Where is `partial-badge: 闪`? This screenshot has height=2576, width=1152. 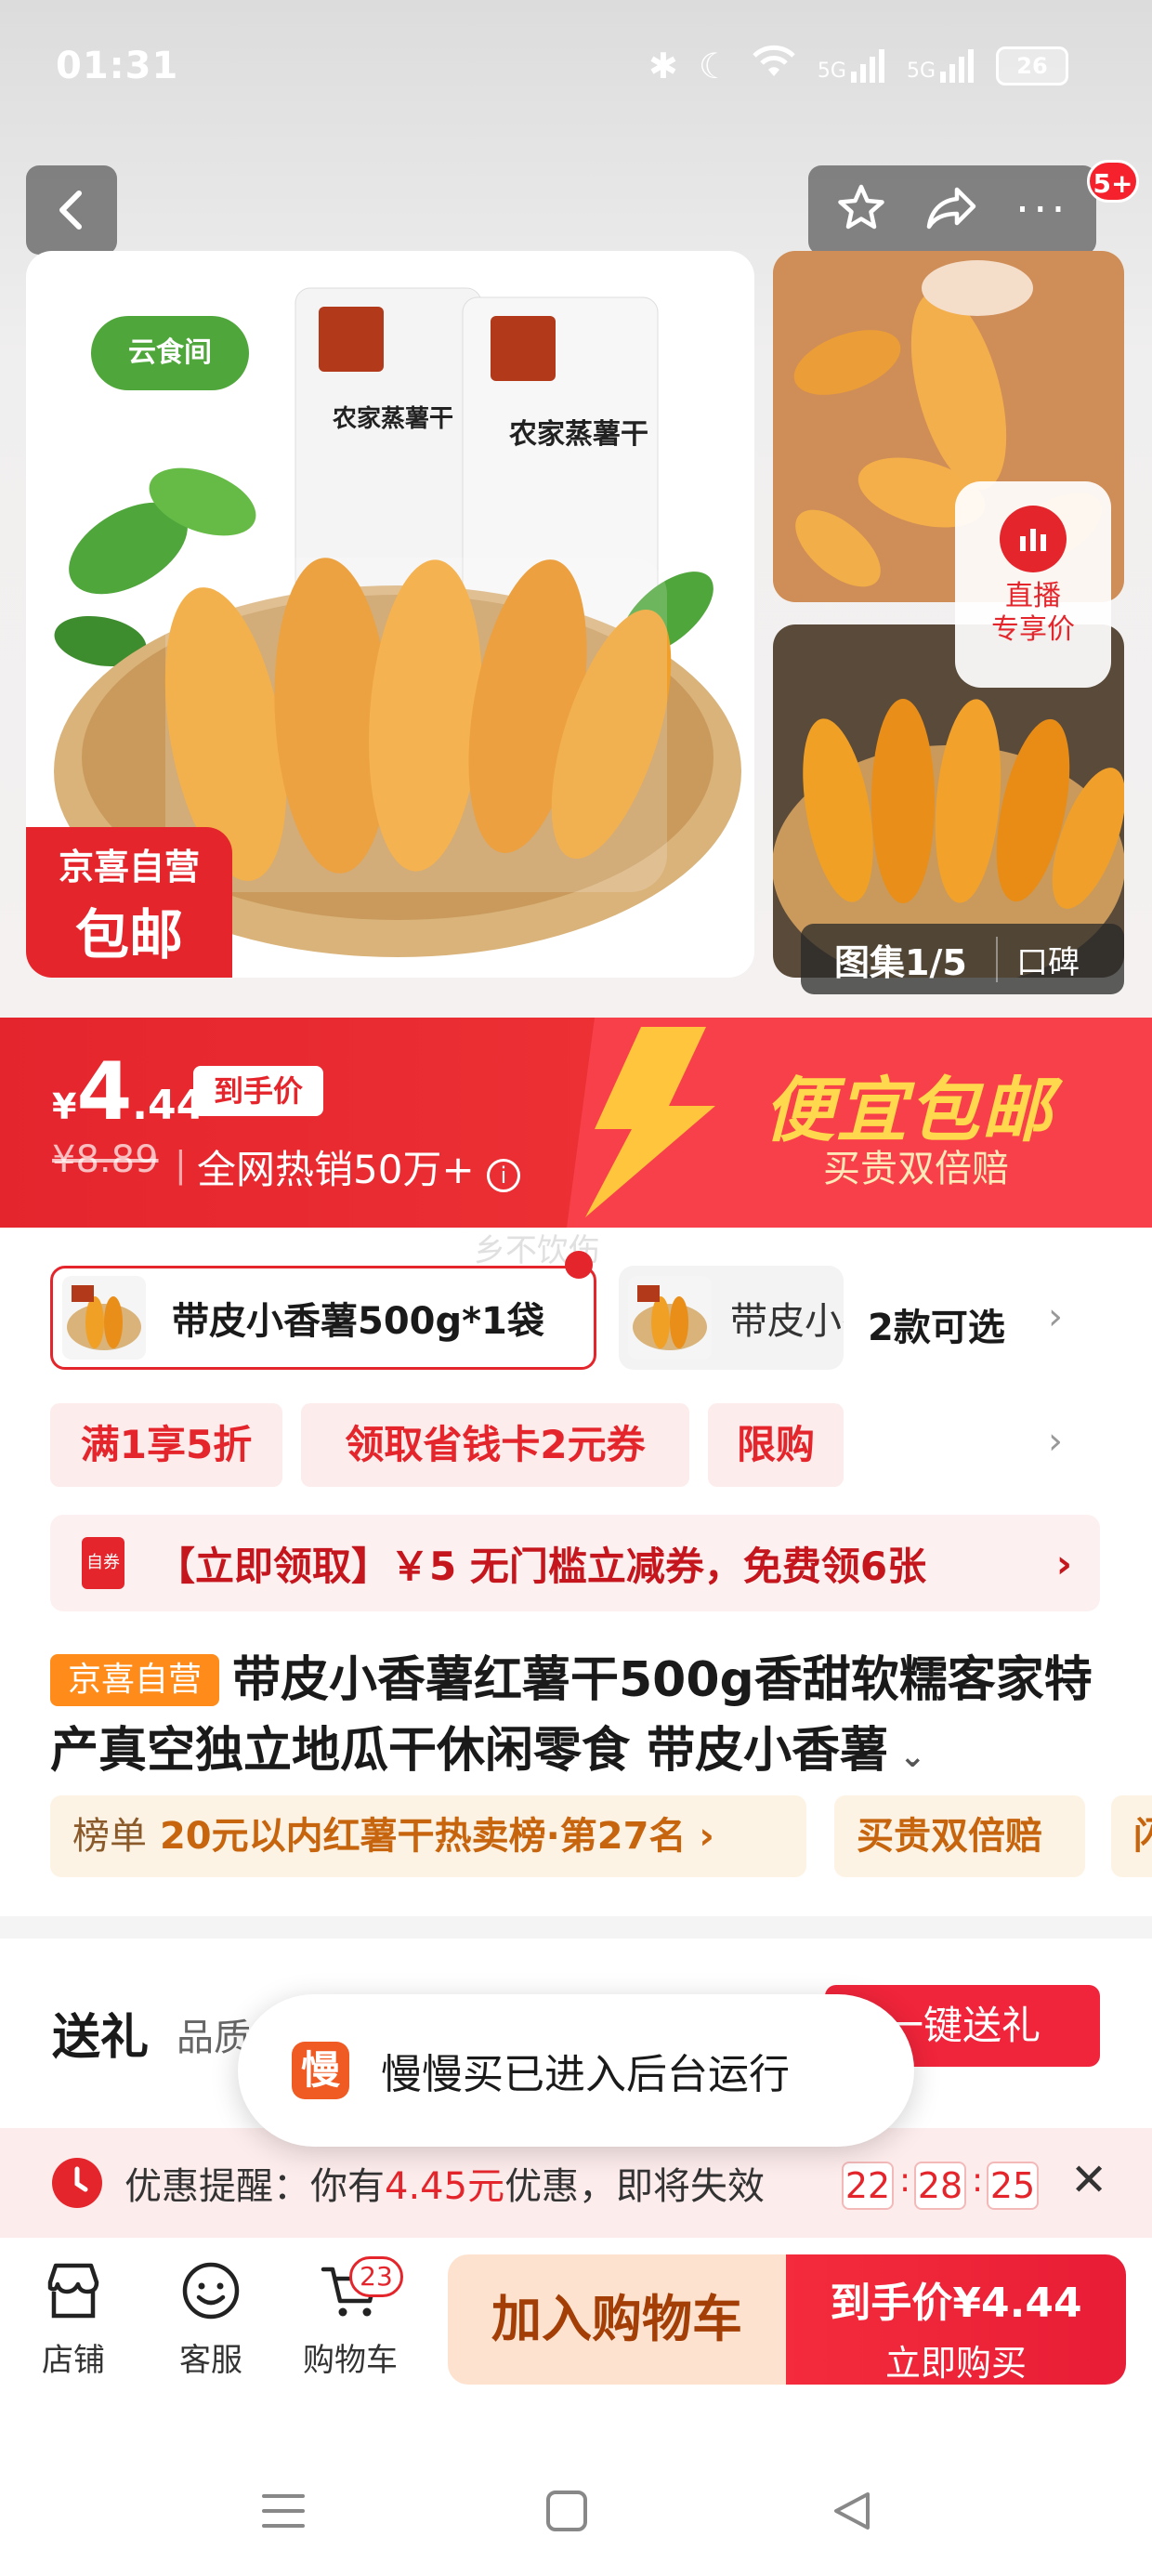
partial-badge: 闪 is located at coordinates (1131, 1836).